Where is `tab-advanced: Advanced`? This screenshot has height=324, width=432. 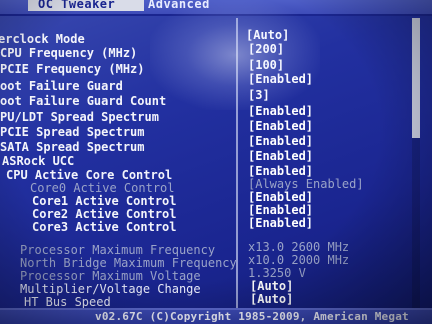 tab-advanced: Advanced is located at coordinates (179, 5).